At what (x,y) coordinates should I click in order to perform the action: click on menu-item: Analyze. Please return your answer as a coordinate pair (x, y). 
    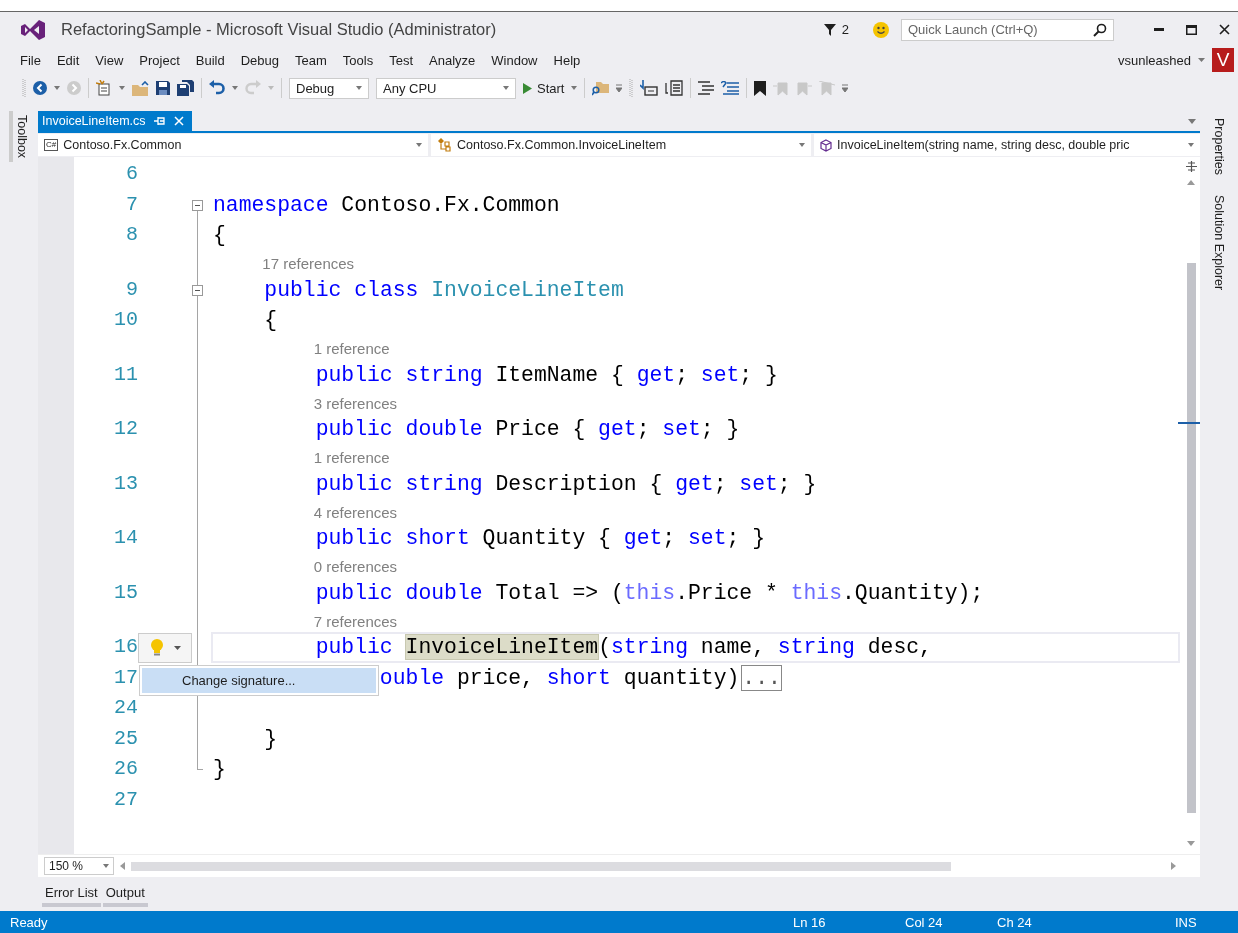
    Looking at the image, I should click on (452, 60).